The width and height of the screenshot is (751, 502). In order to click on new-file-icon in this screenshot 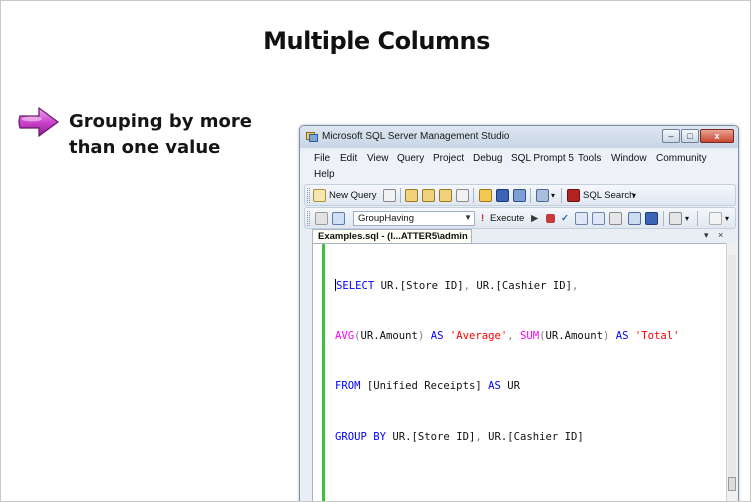, I will do `click(389, 195)`.